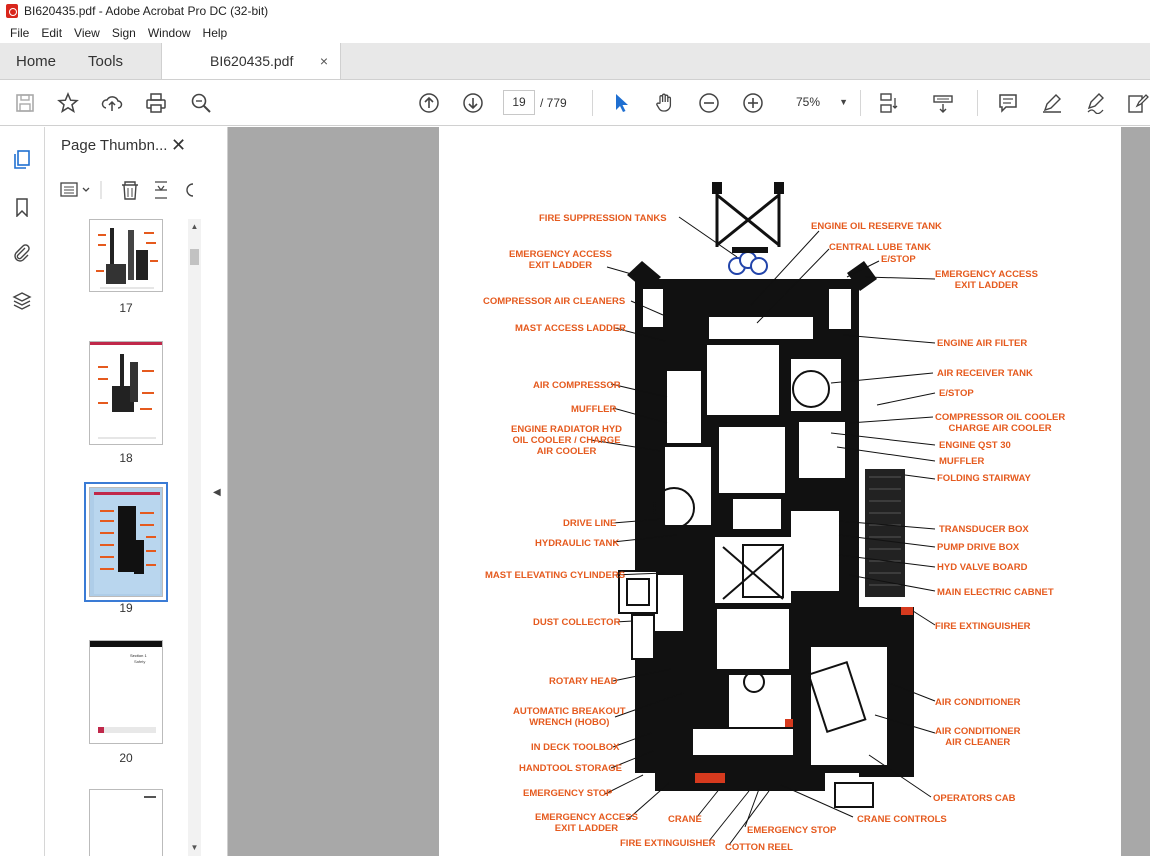 The width and height of the screenshot is (1150, 856). I want to click on callout-muffler-right: MUFFLER, so click(962, 461).